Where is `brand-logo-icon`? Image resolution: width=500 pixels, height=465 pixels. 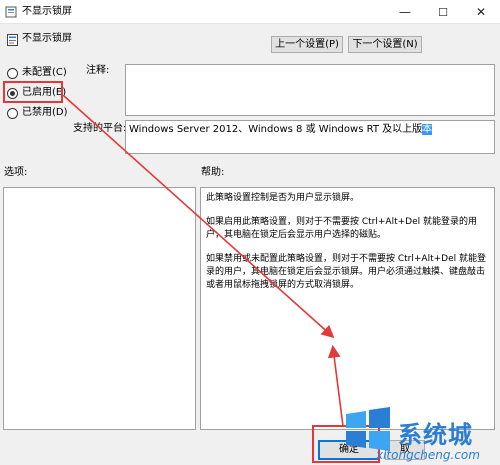 brand-logo-icon is located at coordinates (368, 429).